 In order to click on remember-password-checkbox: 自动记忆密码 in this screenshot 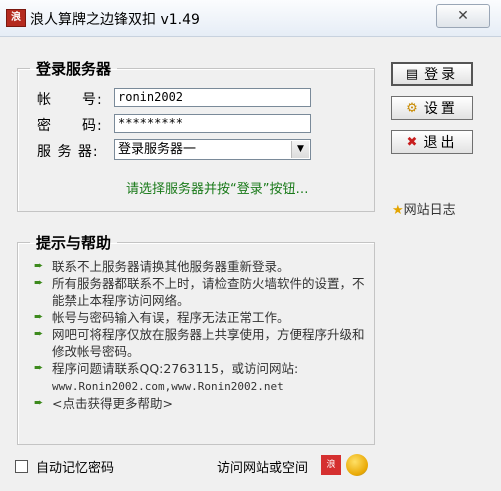, I will do `click(64, 466)`.